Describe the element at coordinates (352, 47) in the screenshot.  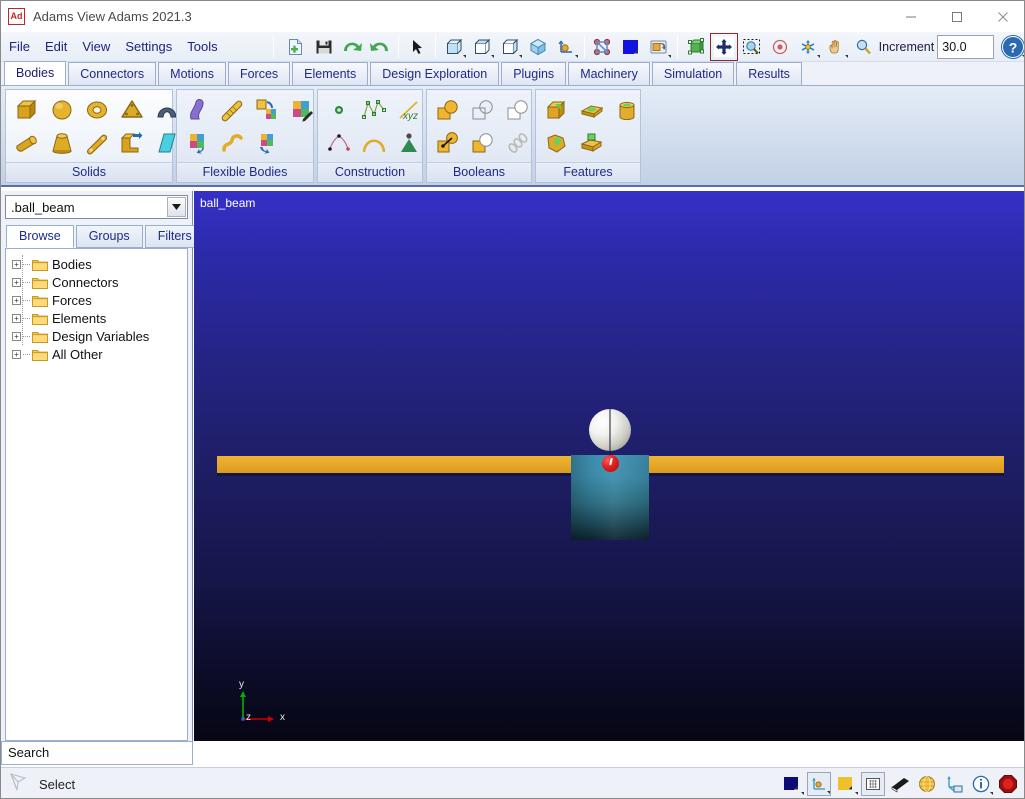
I see `undo-icon` at that location.